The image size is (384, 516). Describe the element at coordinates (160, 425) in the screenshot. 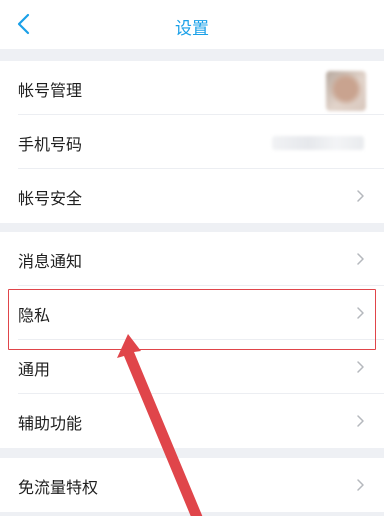

I see `annotation-arrow` at that location.